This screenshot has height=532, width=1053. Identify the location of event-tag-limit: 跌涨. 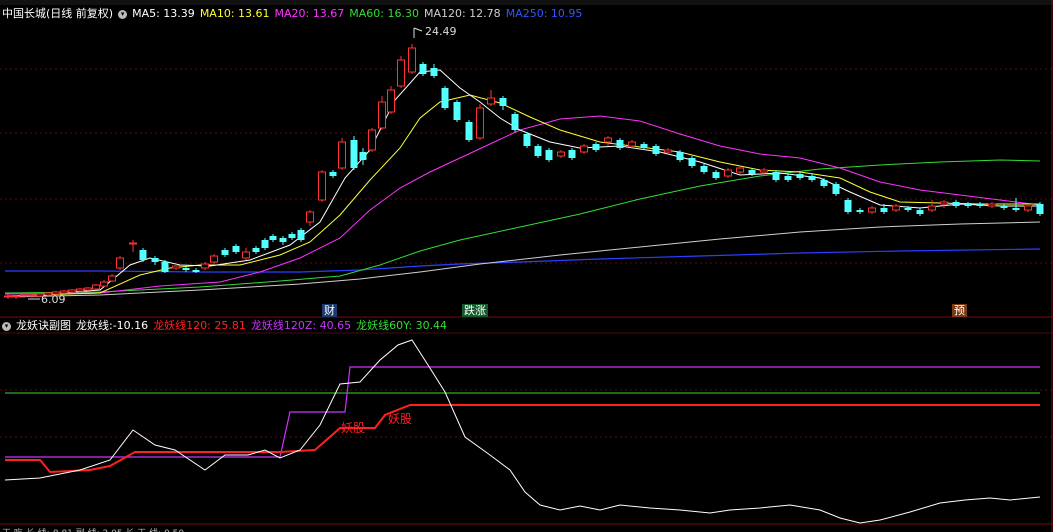
(475, 310).